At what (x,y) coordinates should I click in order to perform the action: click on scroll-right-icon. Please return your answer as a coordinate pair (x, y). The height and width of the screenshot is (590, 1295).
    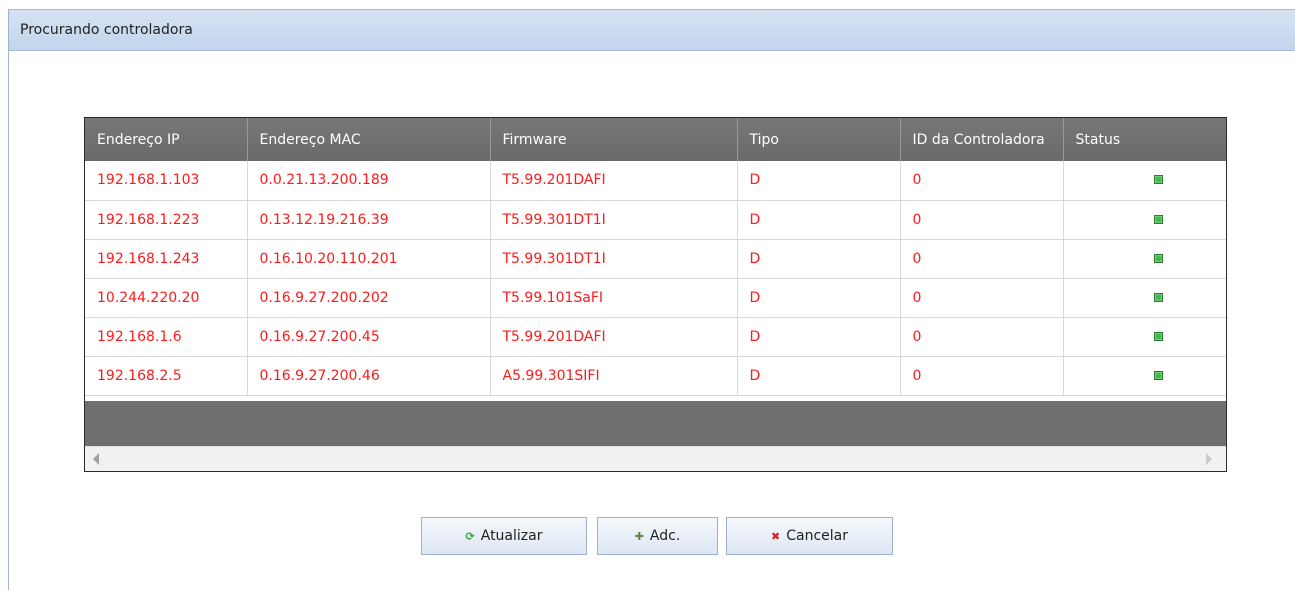
    Looking at the image, I should click on (1209, 459).